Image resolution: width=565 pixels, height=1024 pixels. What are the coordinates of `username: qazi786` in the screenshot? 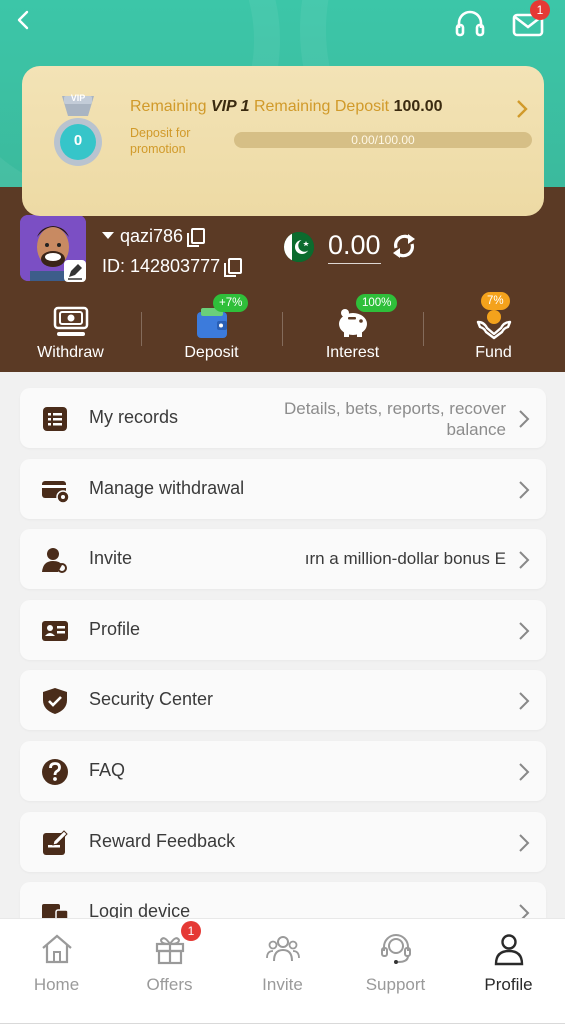 It's located at (154, 236).